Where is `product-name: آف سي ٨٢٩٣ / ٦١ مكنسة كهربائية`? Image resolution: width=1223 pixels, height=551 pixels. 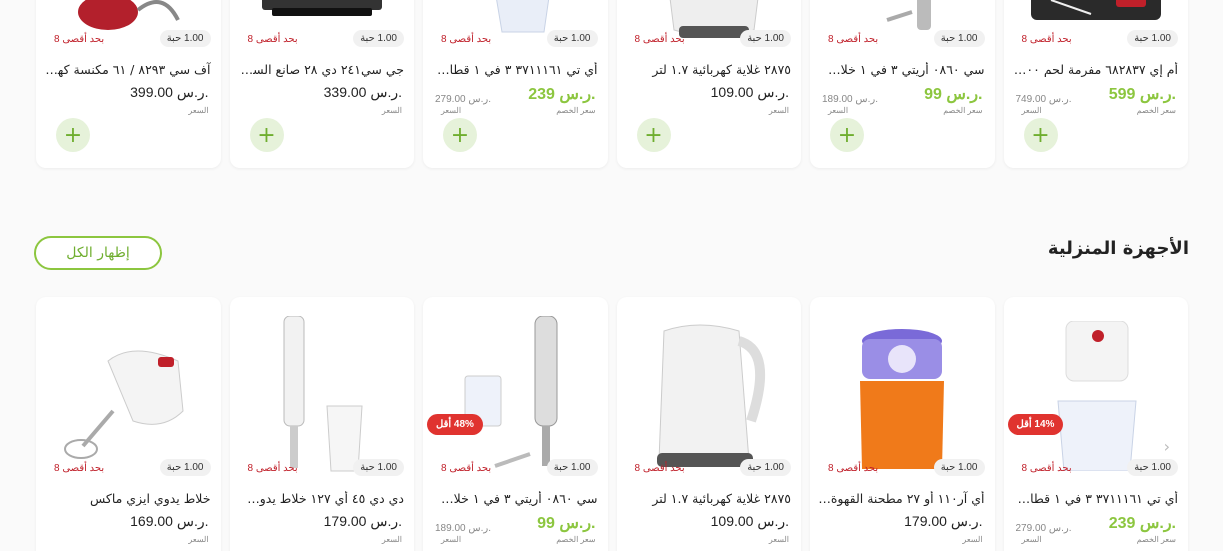
product-name: آف سي ٨٢٩٣ / ٦١ مكنسة كهربائية is located at coordinates (127, 69).